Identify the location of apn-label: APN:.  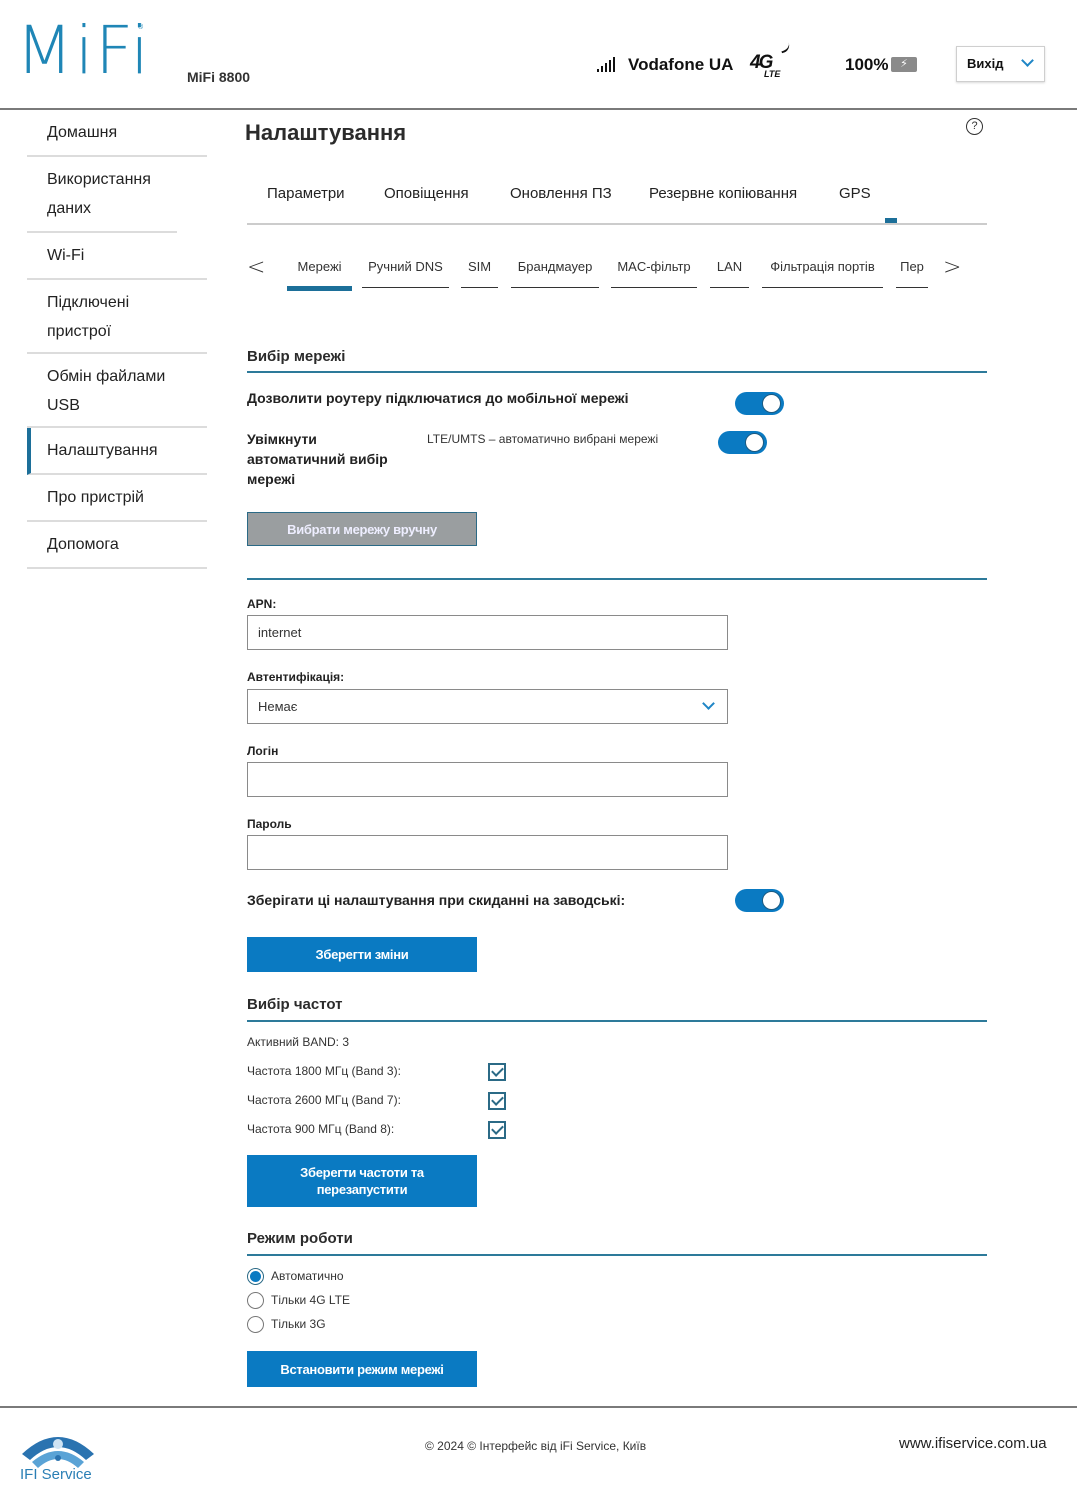
(262, 604).